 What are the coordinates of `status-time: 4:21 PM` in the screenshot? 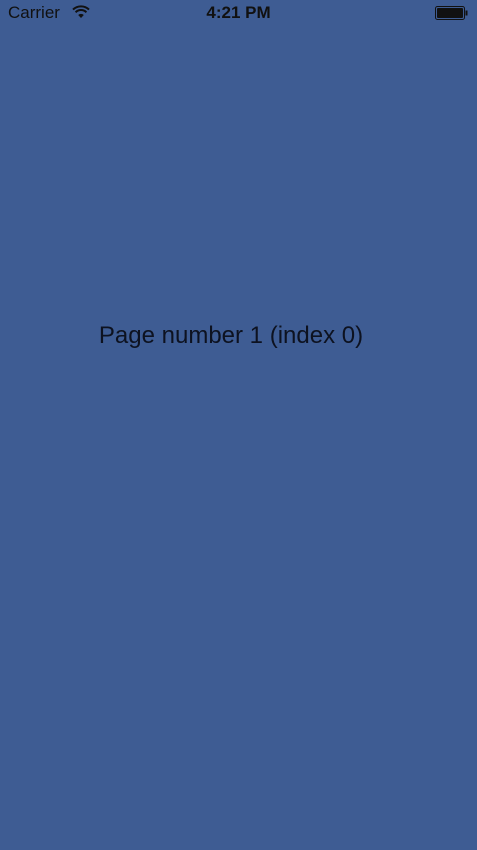 It's located at (238, 12).